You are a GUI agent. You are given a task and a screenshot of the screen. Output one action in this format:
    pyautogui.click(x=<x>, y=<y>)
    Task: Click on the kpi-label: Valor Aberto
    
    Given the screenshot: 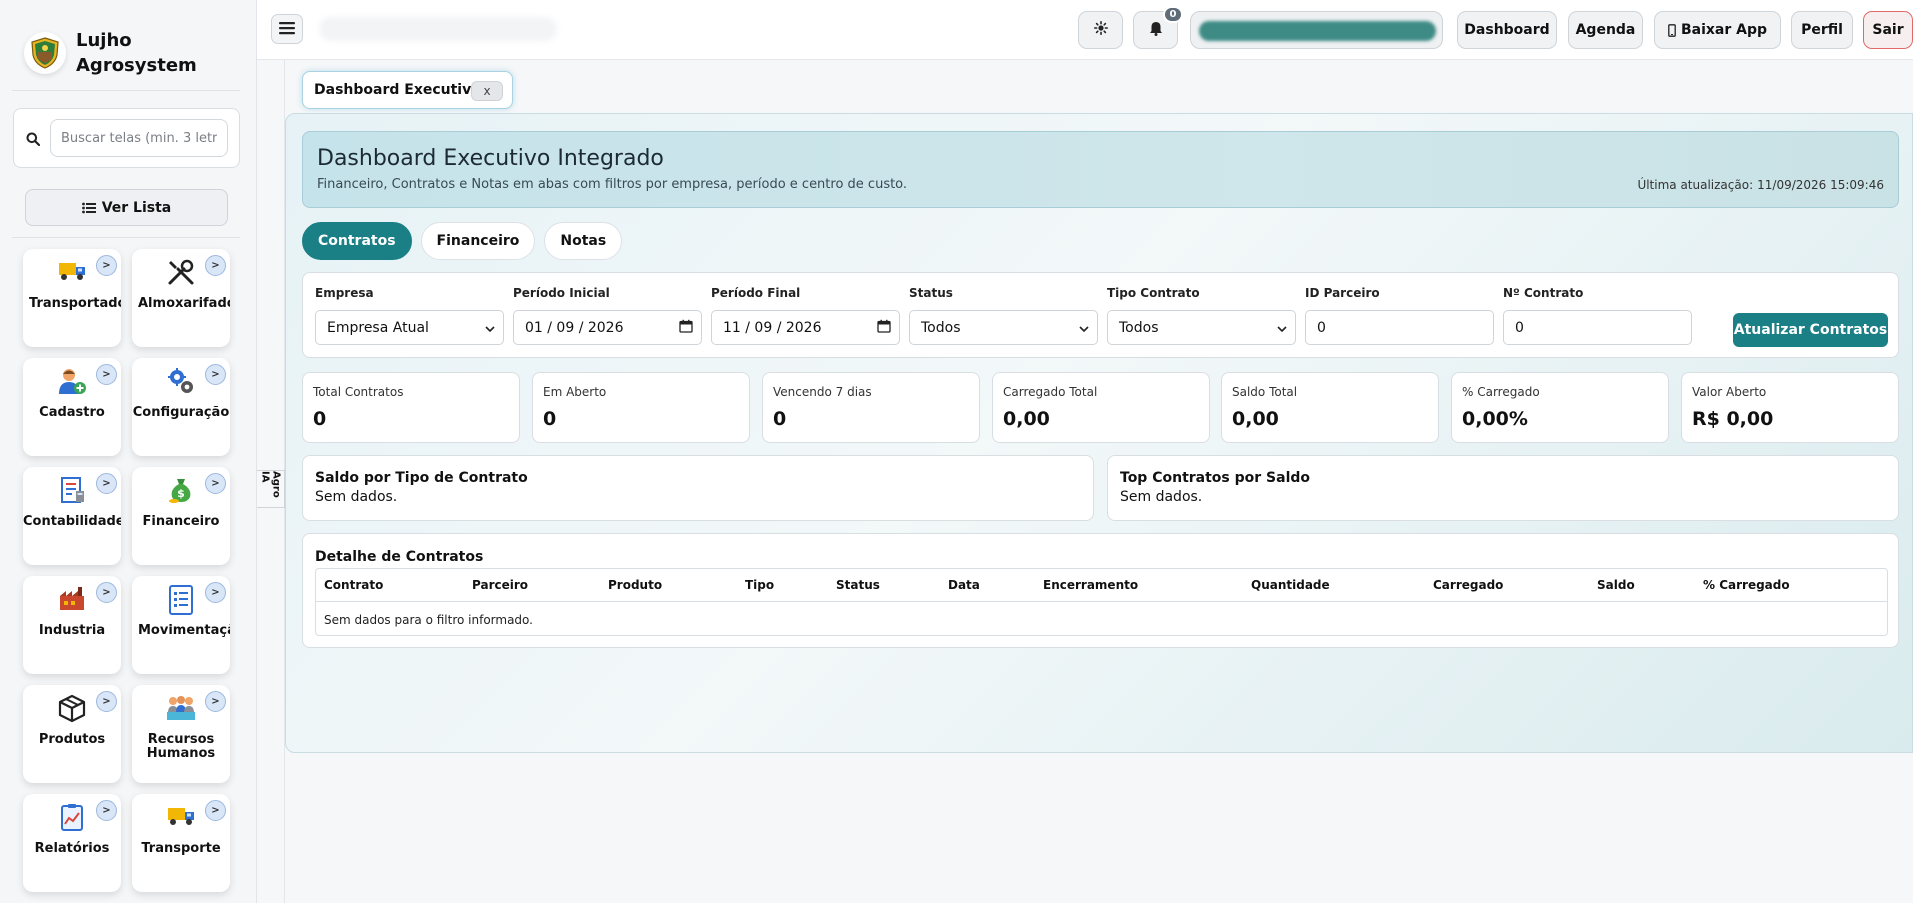 What is the action you would take?
    pyautogui.click(x=1729, y=392)
    